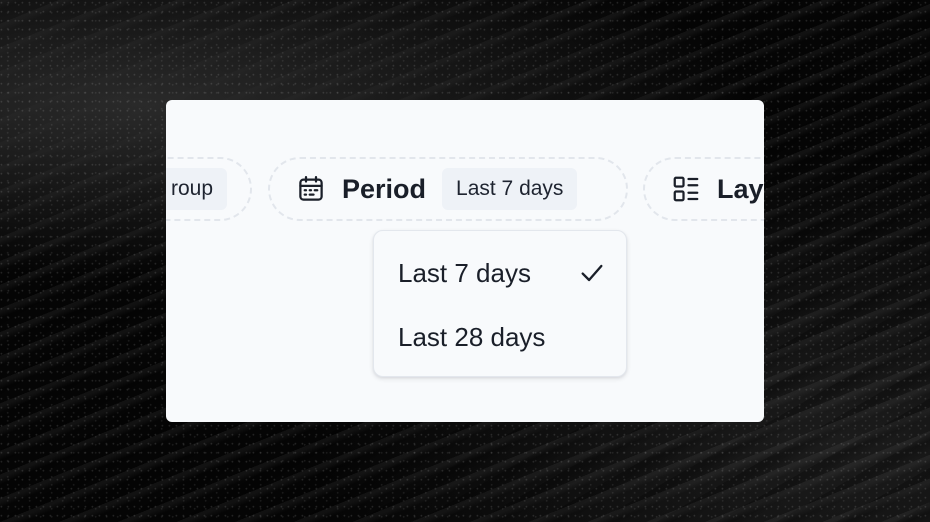 Image resolution: width=930 pixels, height=522 pixels. What do you see at coordinates (510, 189) in the screenshot?
I see `period-filter-value: Last 7 days` at bounding box center [510, 189].